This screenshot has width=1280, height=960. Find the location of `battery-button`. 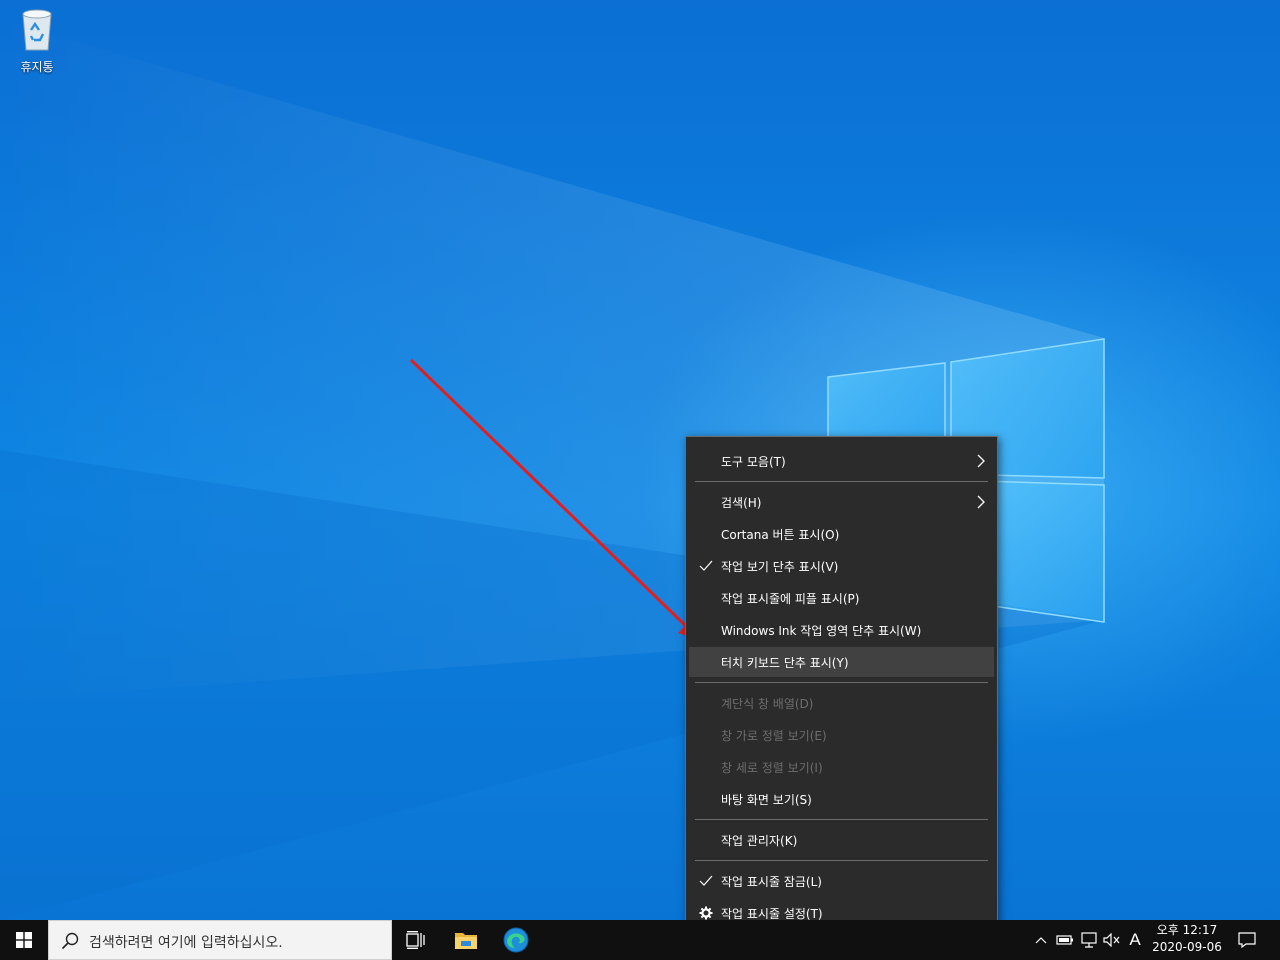

battery-button is located at coordinates (1065, 940).